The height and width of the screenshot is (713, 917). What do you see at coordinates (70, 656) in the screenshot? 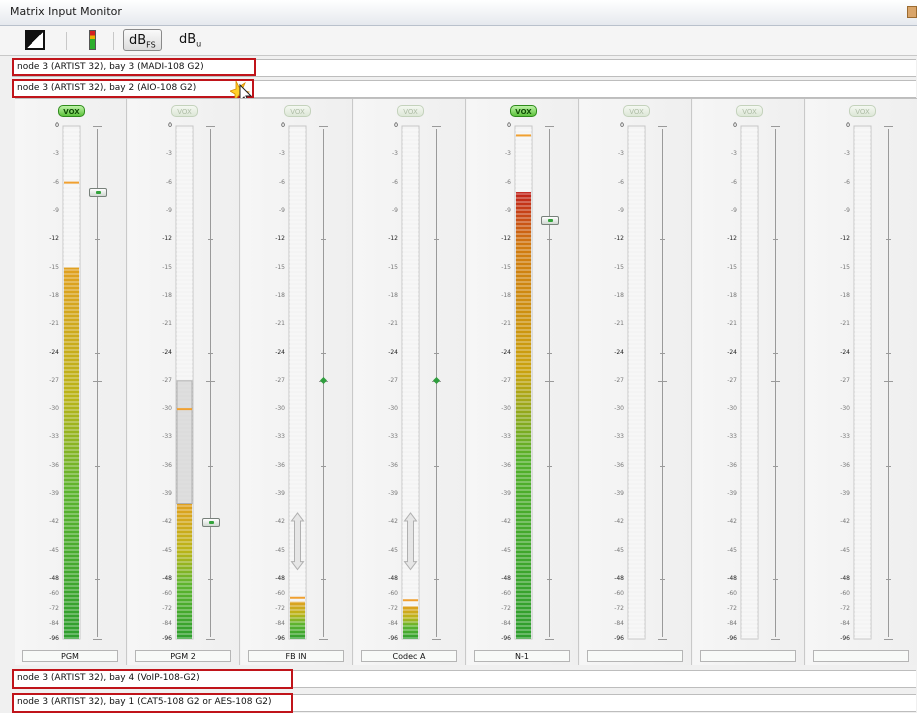
I see `channel-name-label: PGM` at bounding box center [70, 656].